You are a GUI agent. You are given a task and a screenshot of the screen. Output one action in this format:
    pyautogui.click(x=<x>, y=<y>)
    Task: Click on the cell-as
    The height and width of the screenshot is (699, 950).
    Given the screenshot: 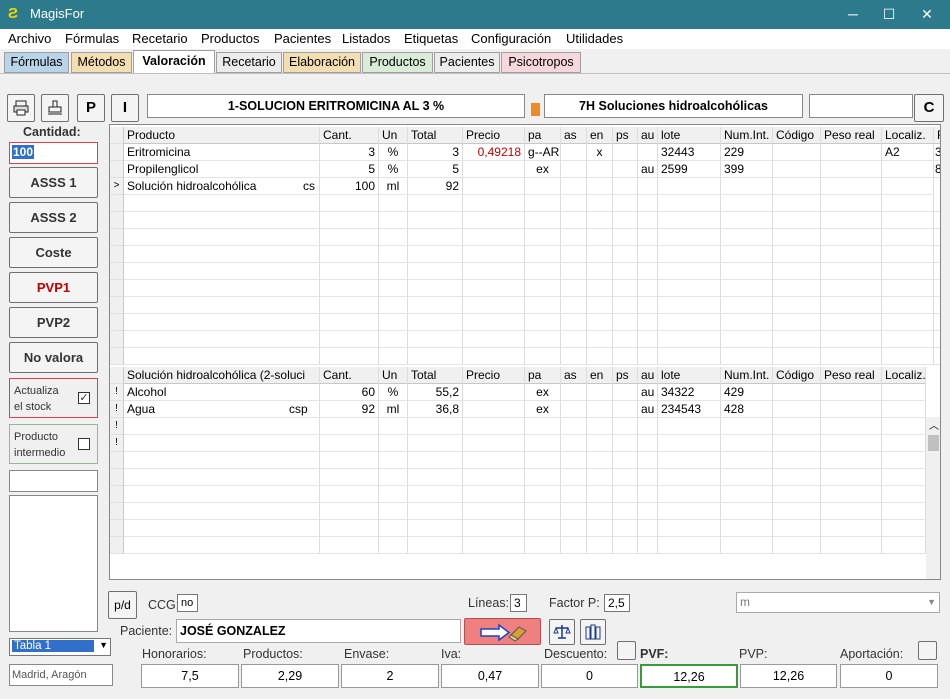 What is the action you would take?
    pyautogui.click(x=574, y=152)
    